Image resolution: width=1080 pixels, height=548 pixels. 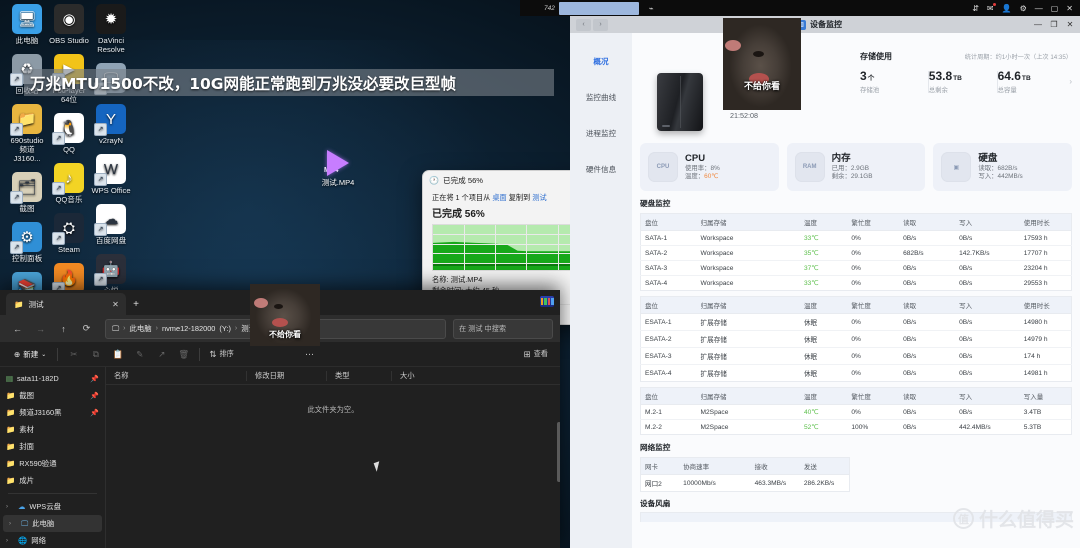 What do you see at coordinates (539, 197) in the screenshot?
I see `dest-link: 测试` at bounding box center [539, 197].